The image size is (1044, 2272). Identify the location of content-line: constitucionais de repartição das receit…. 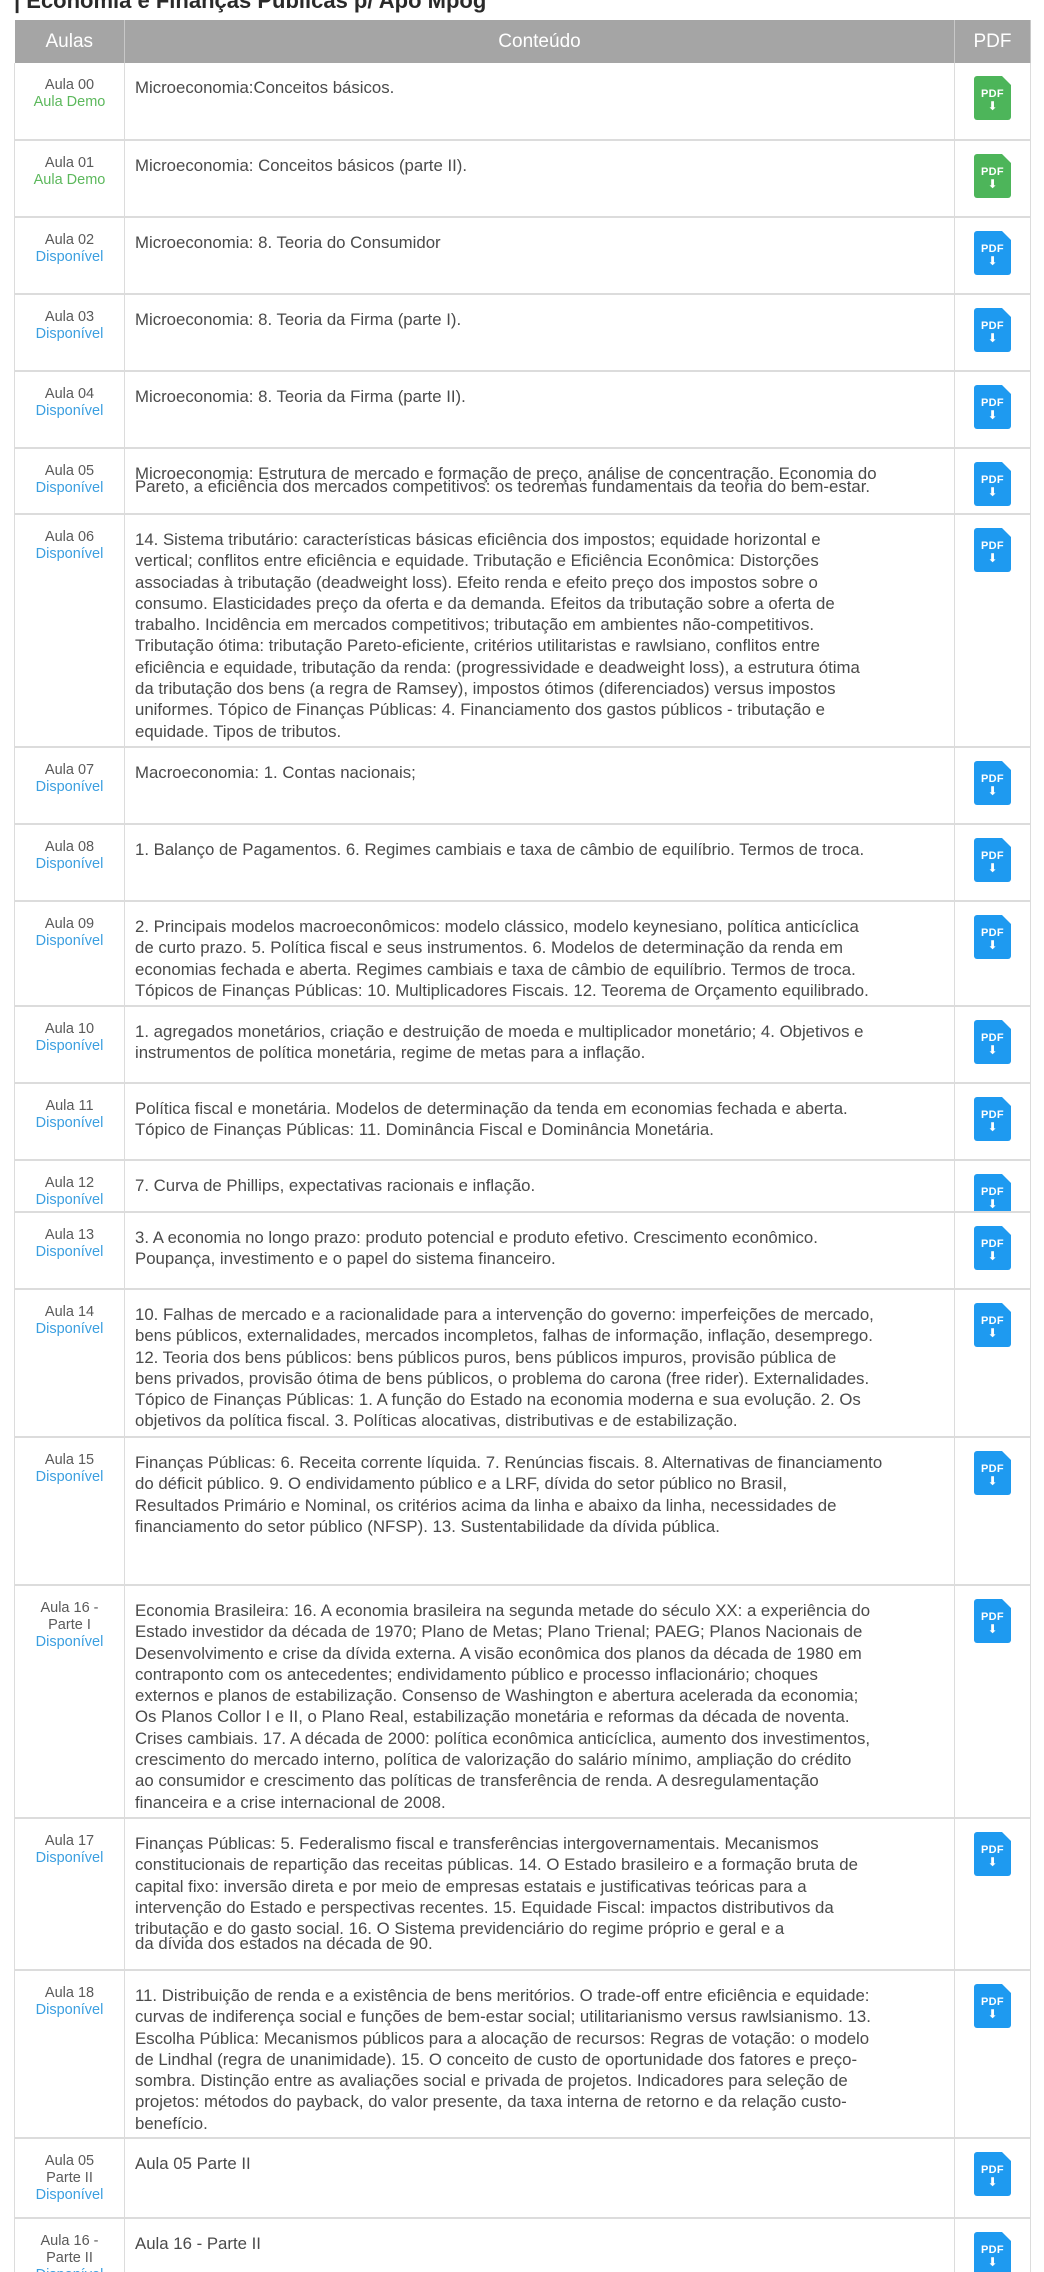
(496, 1865).